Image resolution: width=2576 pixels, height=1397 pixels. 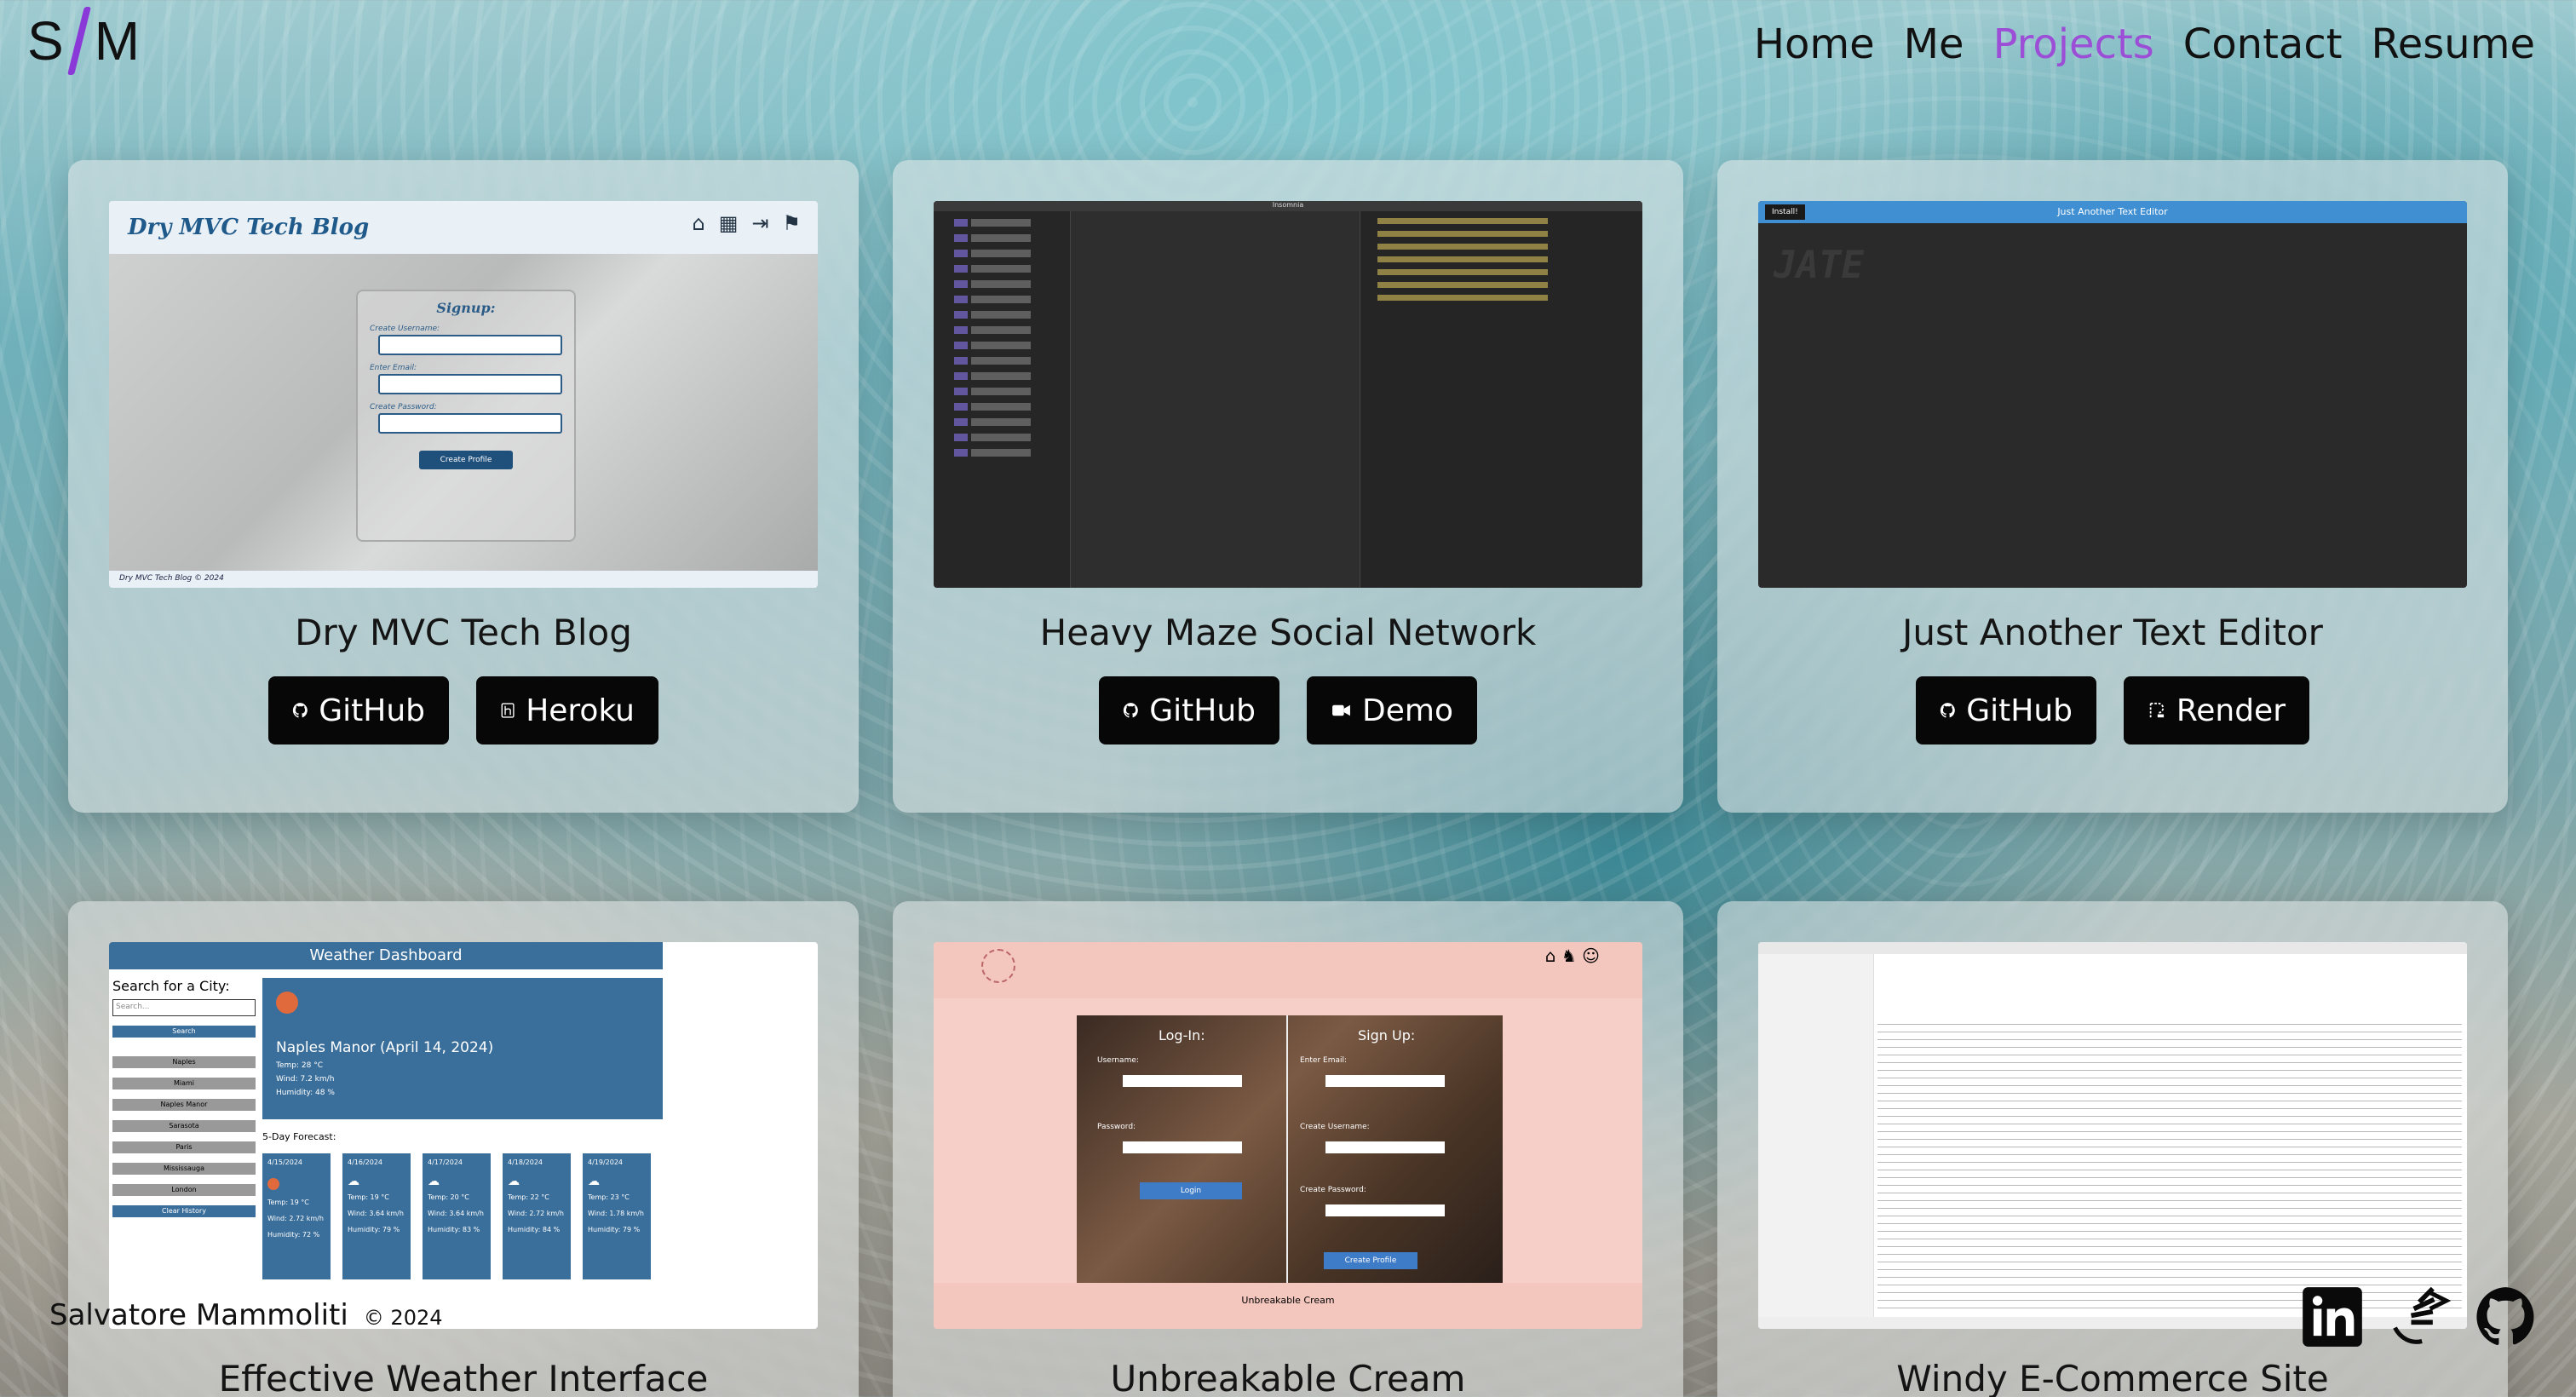 I want to click on project-buttons: GitHub Heroku, so click(x=464, y=710).